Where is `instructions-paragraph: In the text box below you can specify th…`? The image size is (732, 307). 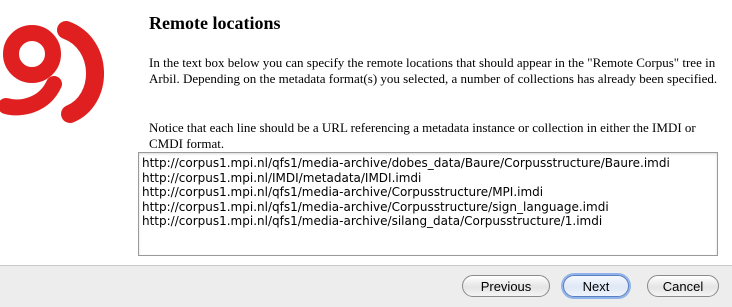
instructions-paragraph: In the text box below you can specify th… is located at coordinates (433, 70).